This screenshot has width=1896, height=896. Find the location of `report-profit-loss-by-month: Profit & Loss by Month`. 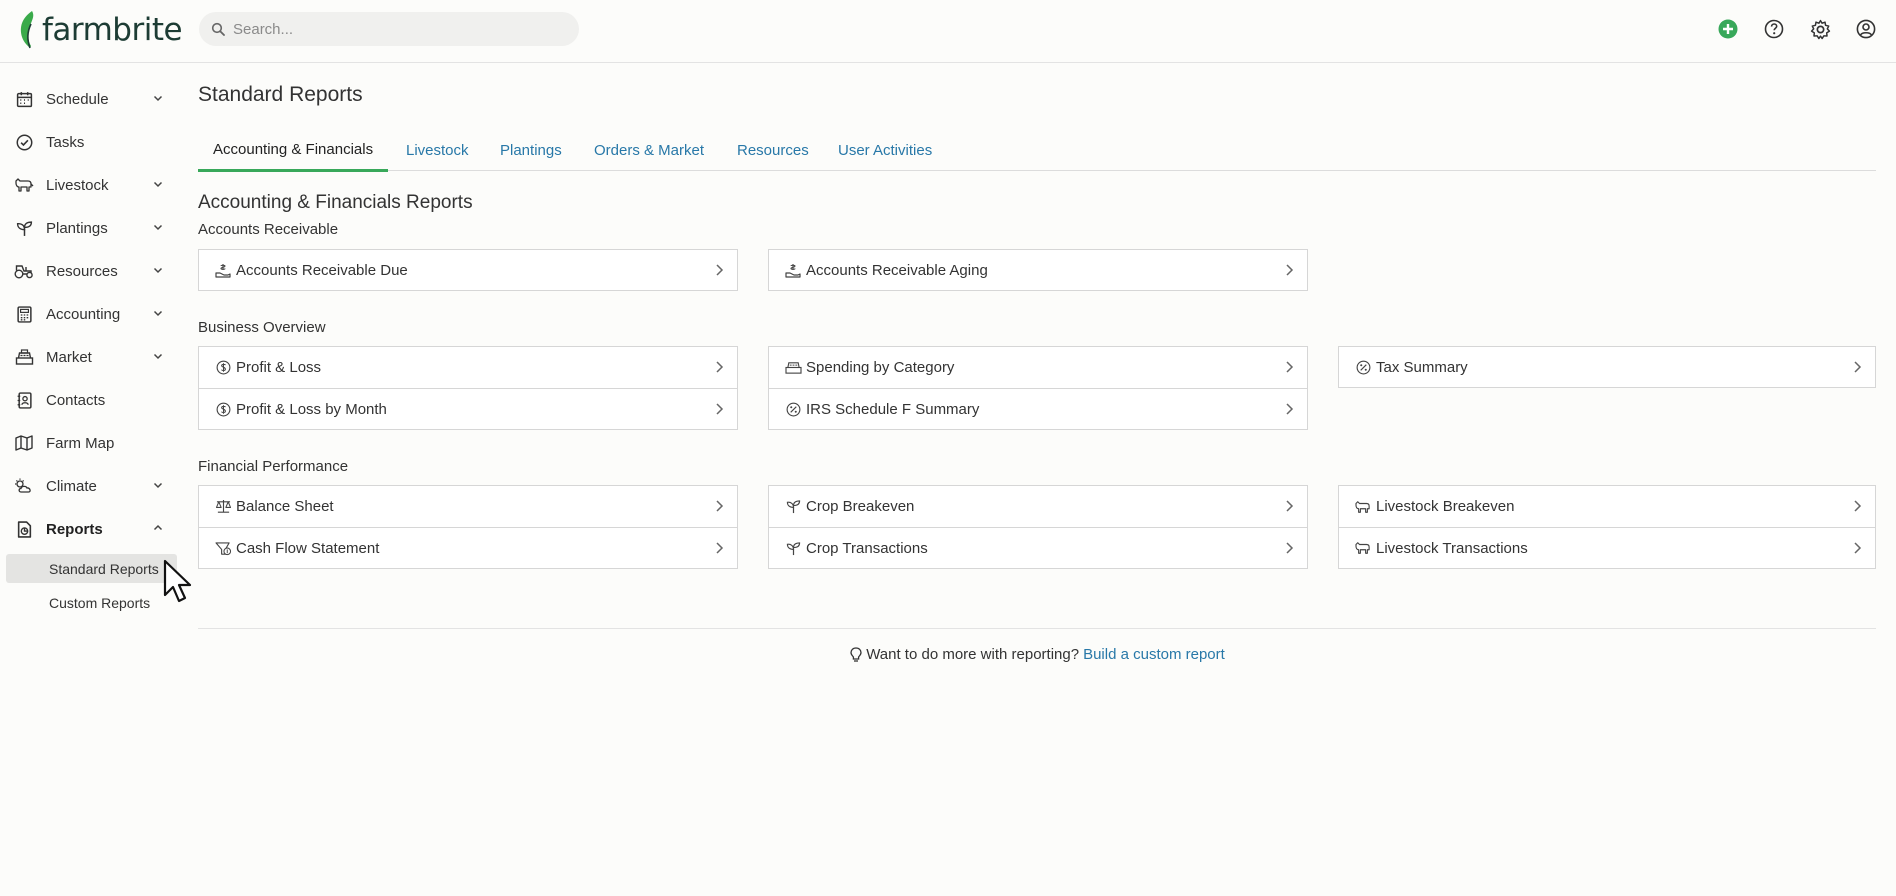

report-profit-loss-by-month: Profit & Loss by Month is located at coordinates (468, 408).